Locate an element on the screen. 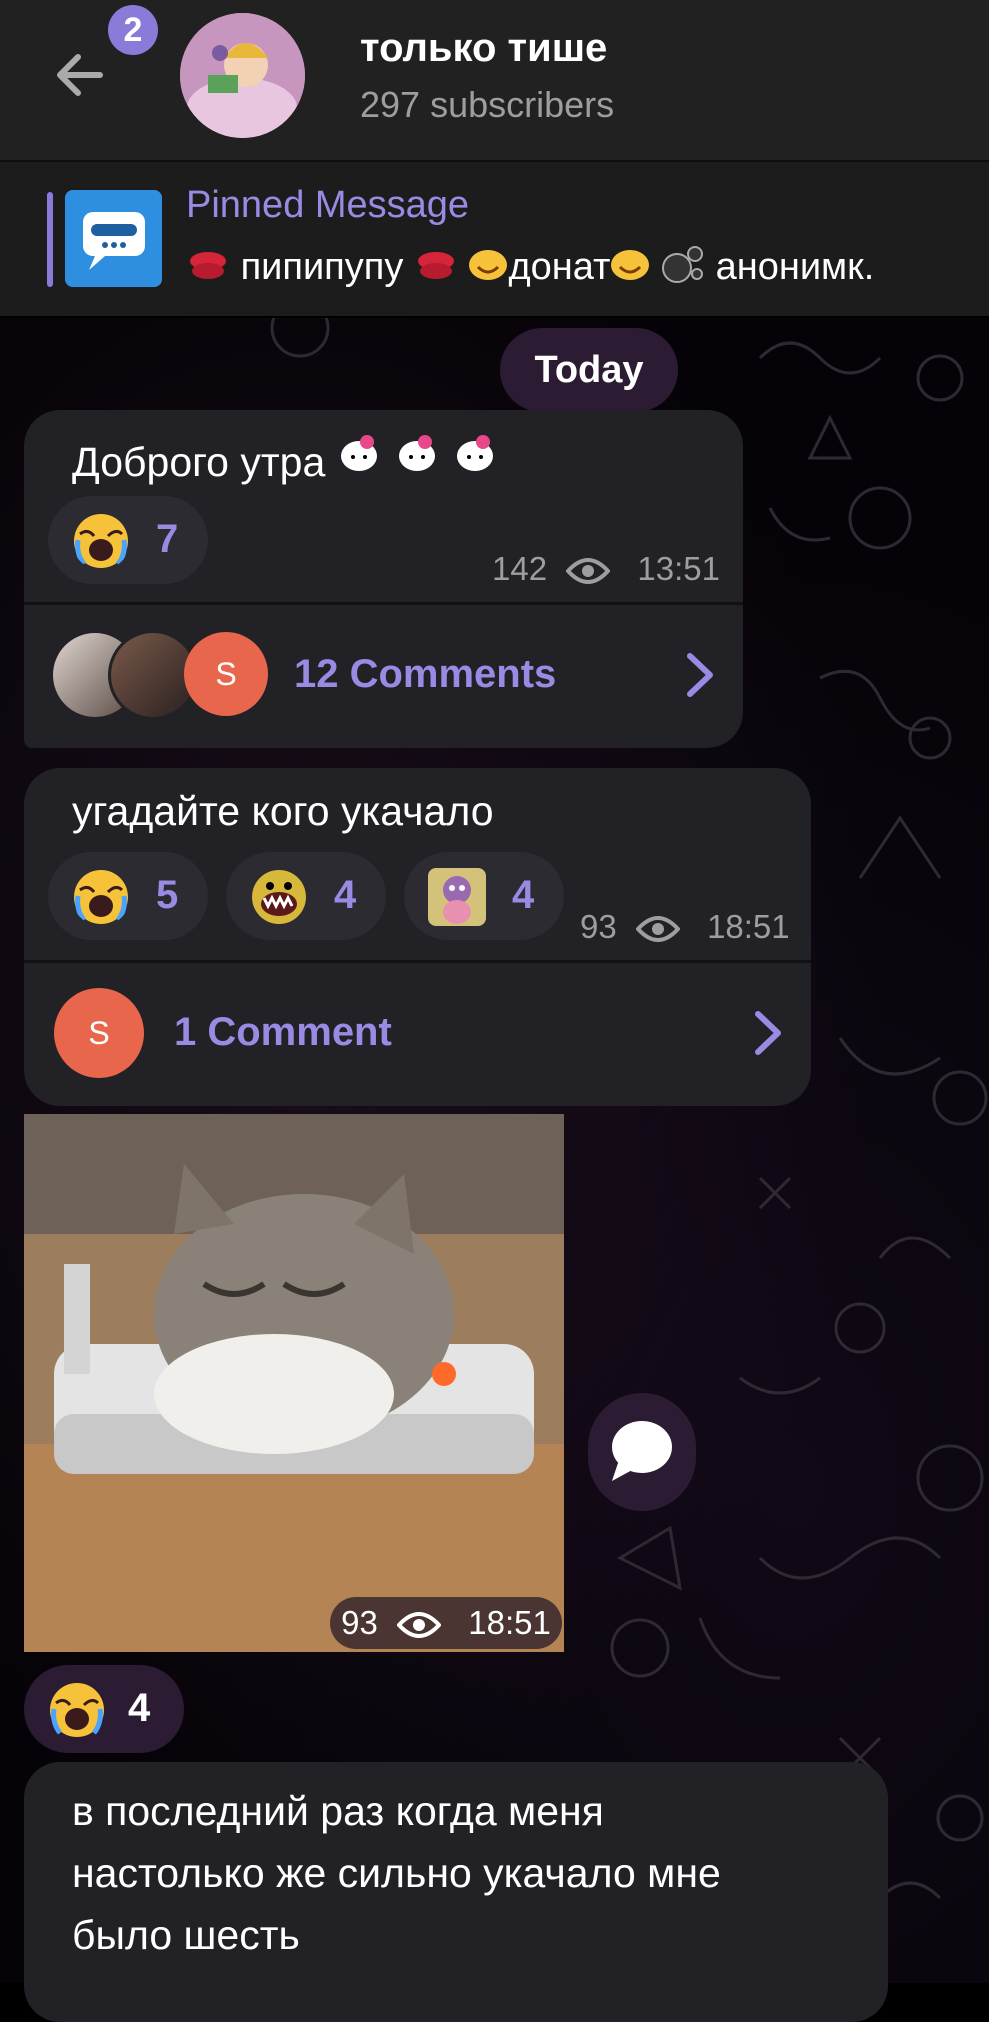 The image size is (989, 2022). arrow-left-icon is located at coordinates (80, 75).